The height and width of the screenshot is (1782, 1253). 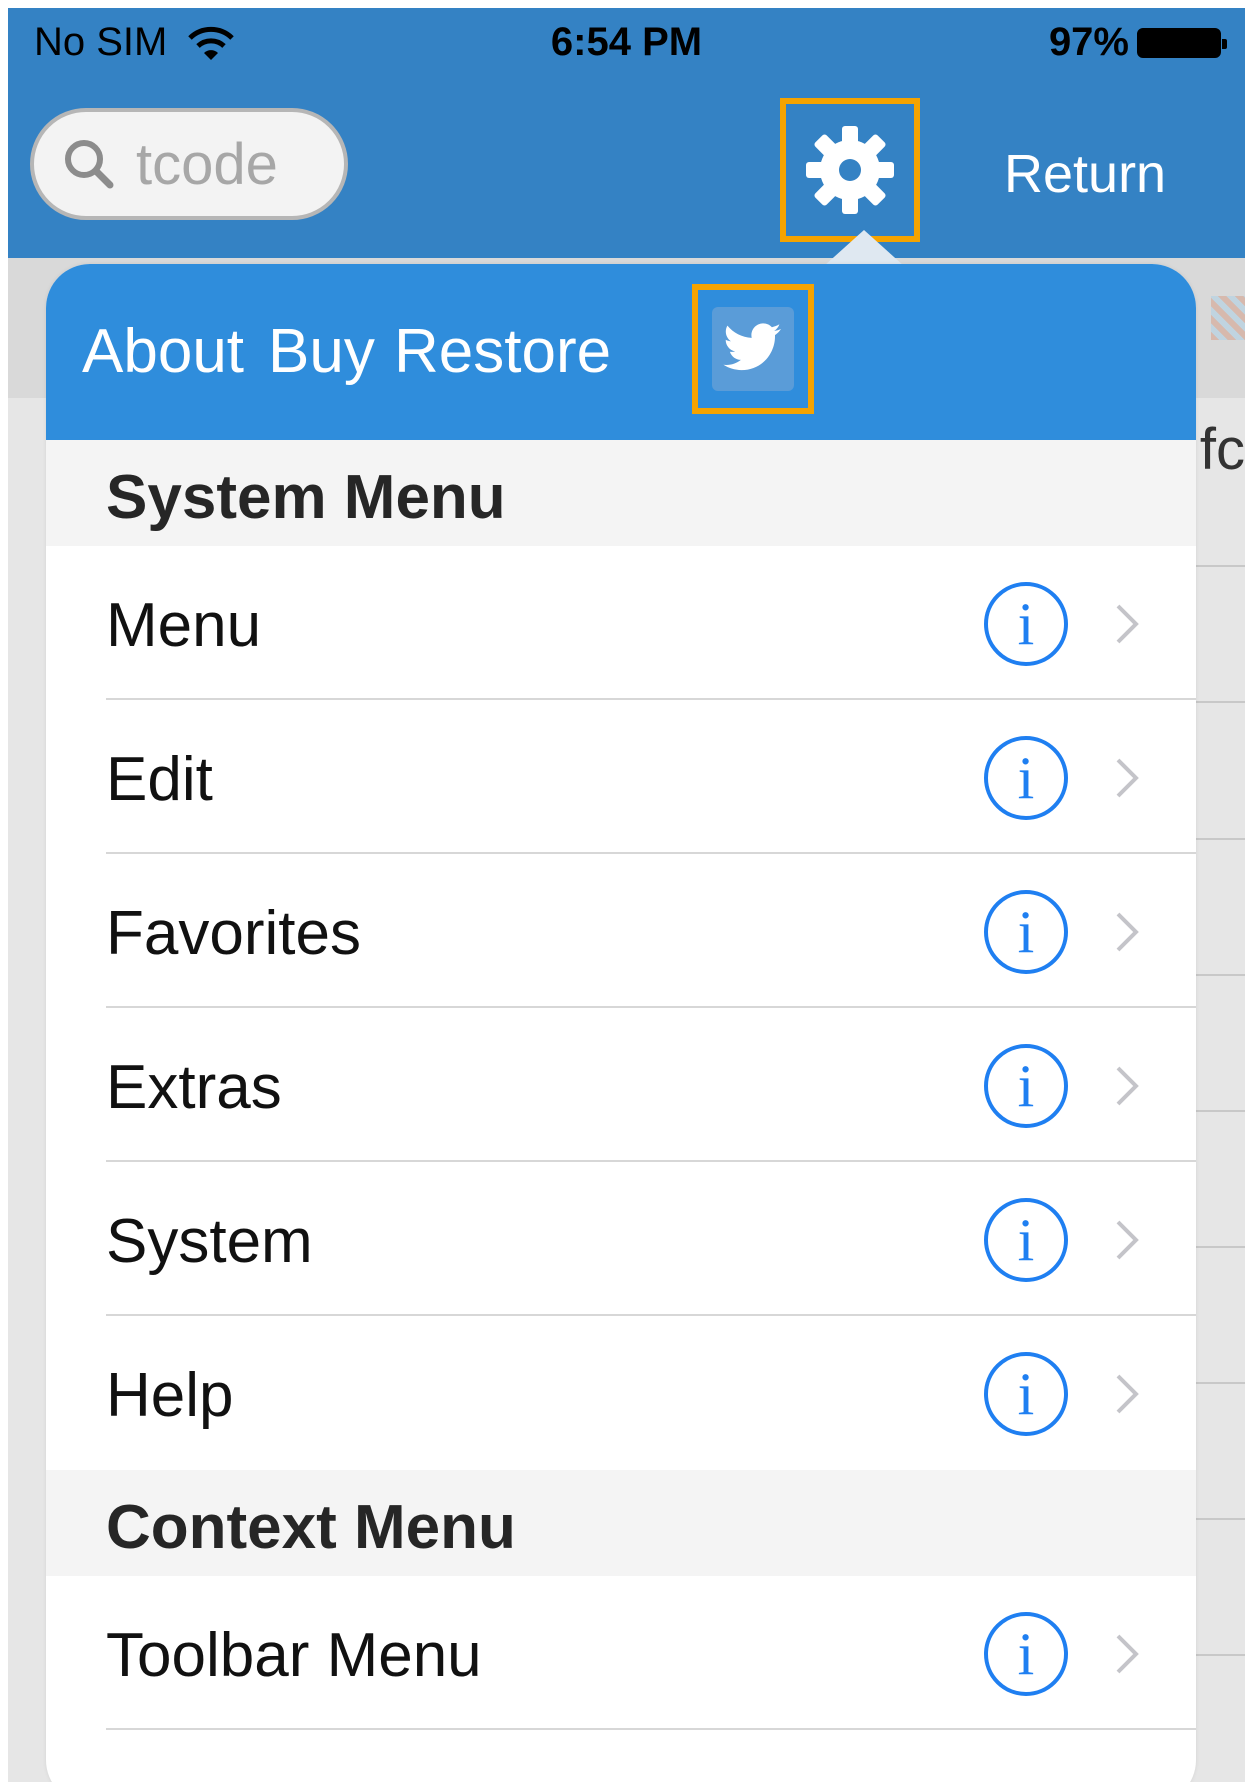 I want to click on status-battery: 97%, so click(x=1137, y=42).